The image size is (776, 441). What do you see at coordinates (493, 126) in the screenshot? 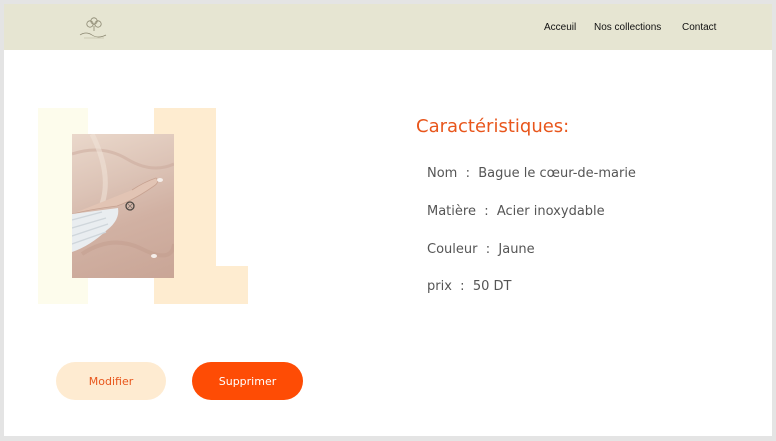
I see `section-title: Caractéristiques:` at bounding box center [493, 126].